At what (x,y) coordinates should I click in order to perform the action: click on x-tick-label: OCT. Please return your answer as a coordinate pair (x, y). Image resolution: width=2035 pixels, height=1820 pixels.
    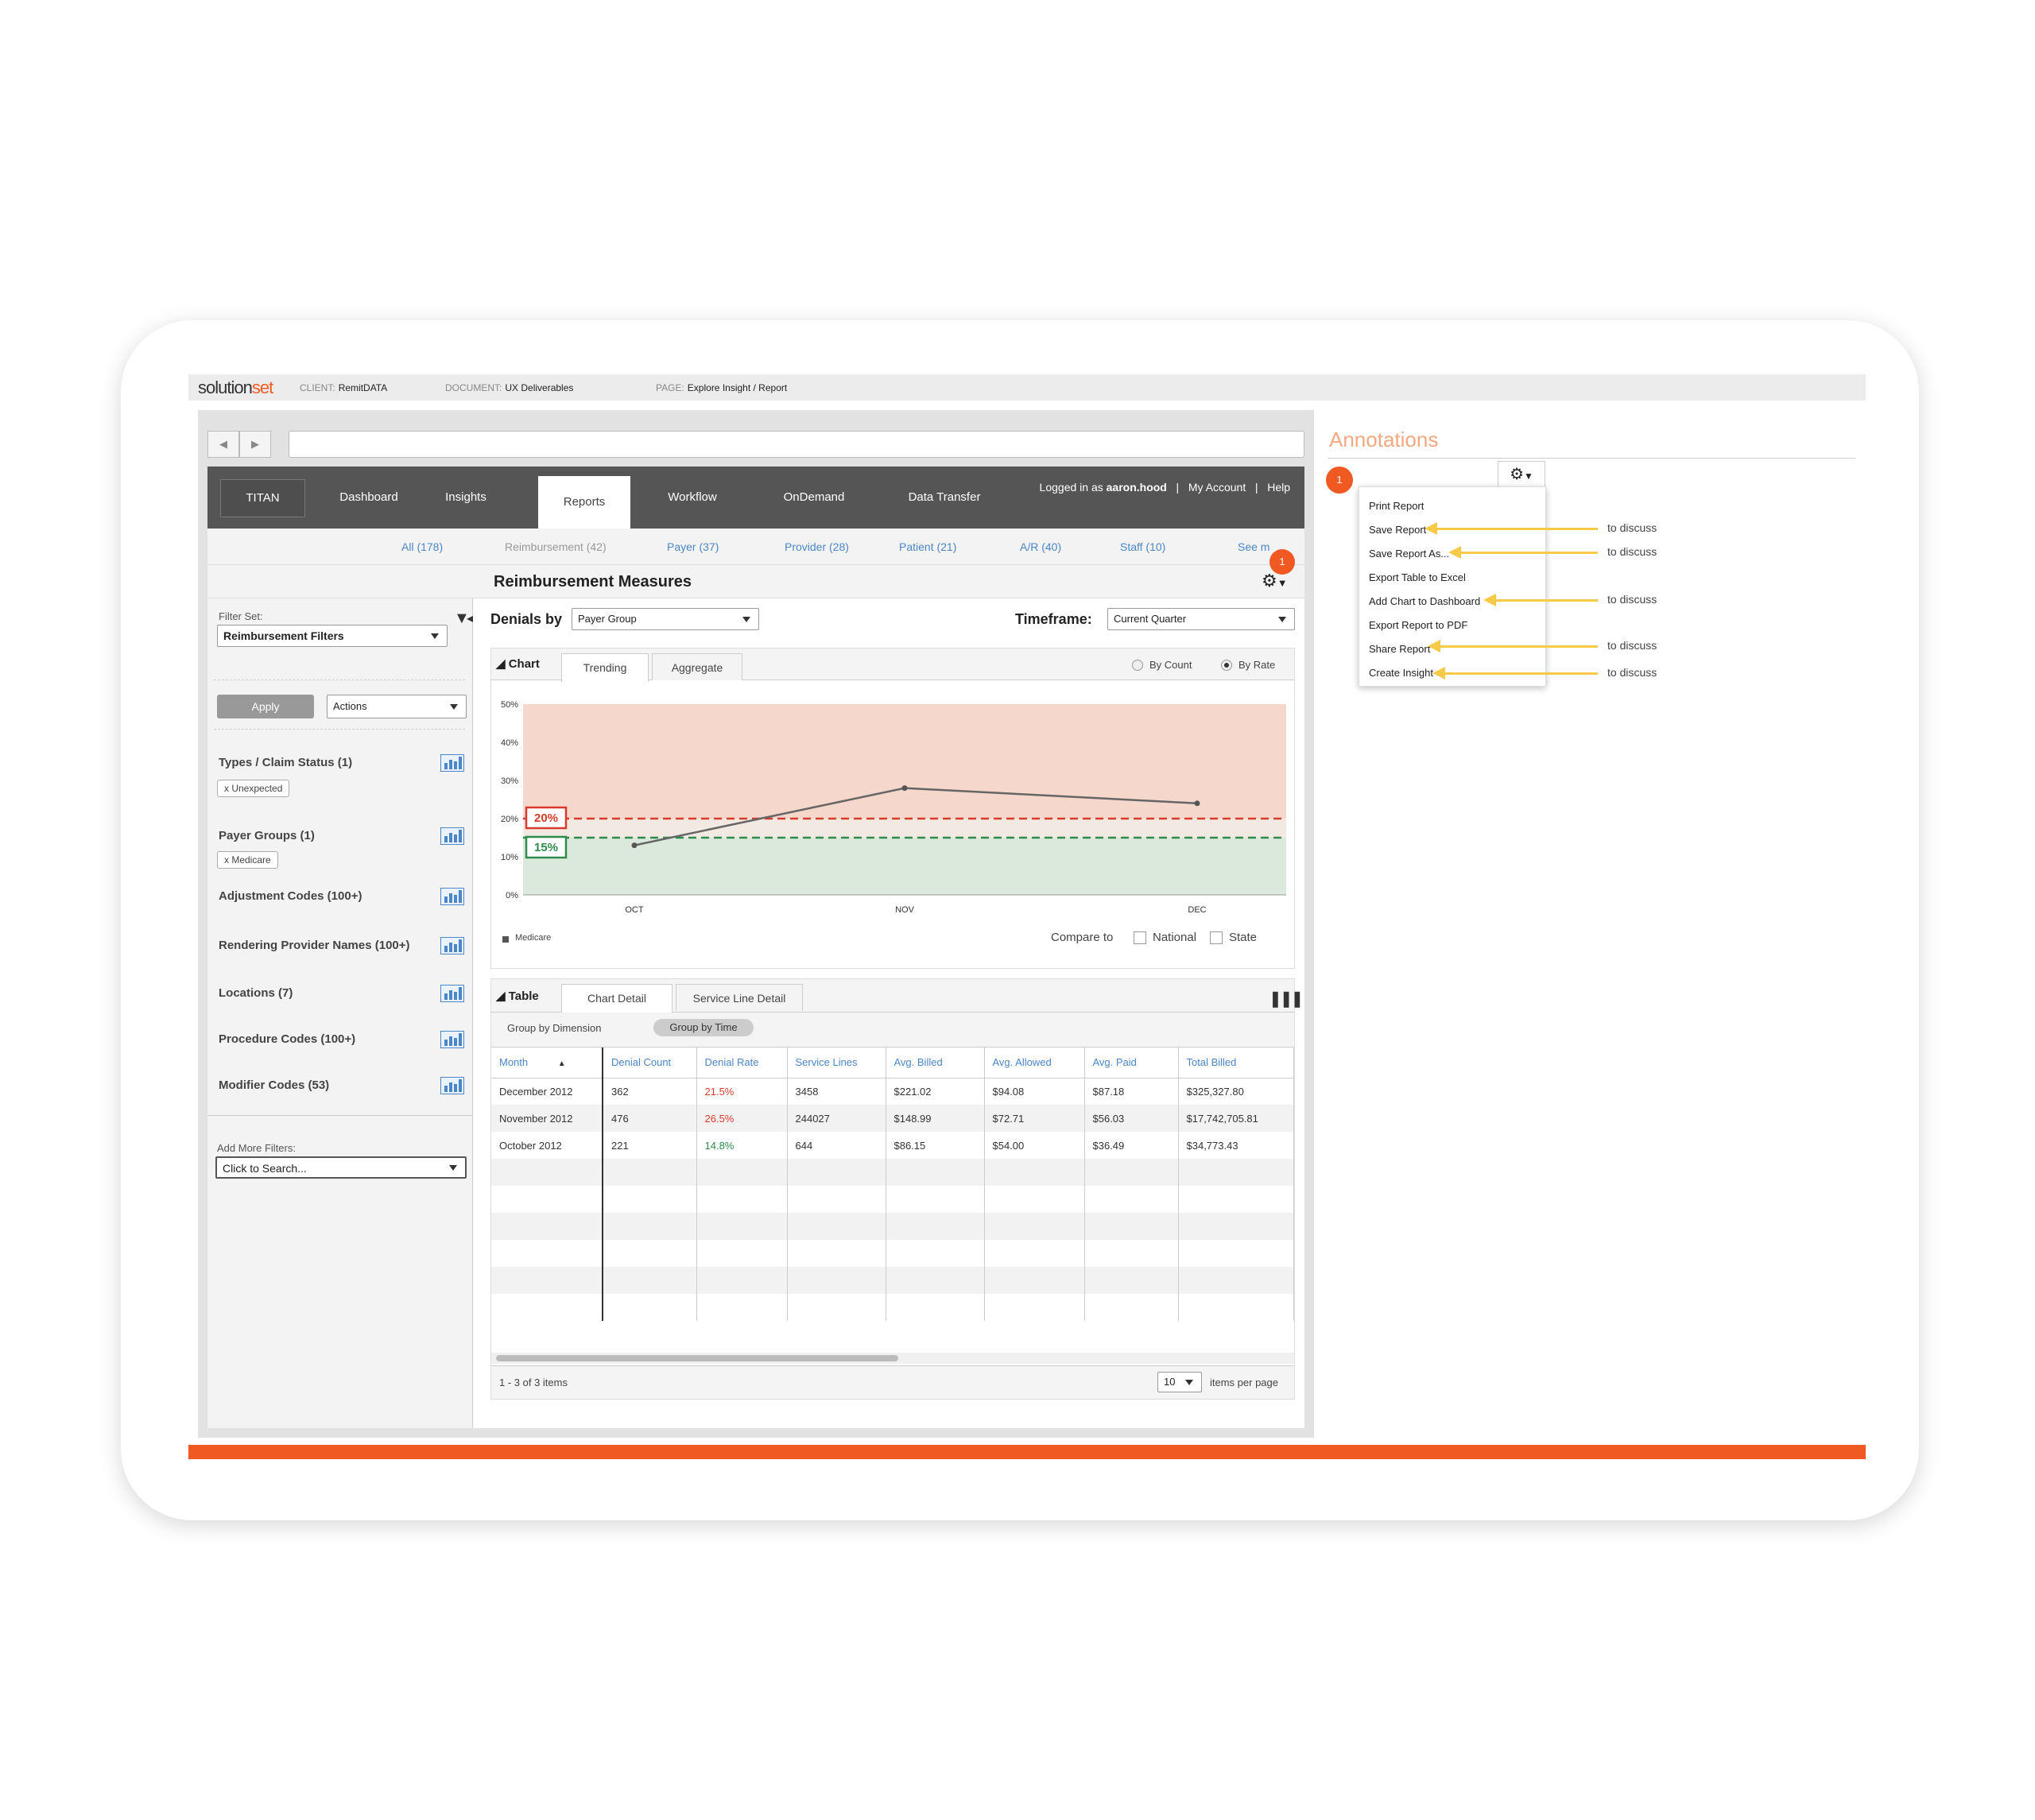
    Looking at the image, I should click on (634, 910).